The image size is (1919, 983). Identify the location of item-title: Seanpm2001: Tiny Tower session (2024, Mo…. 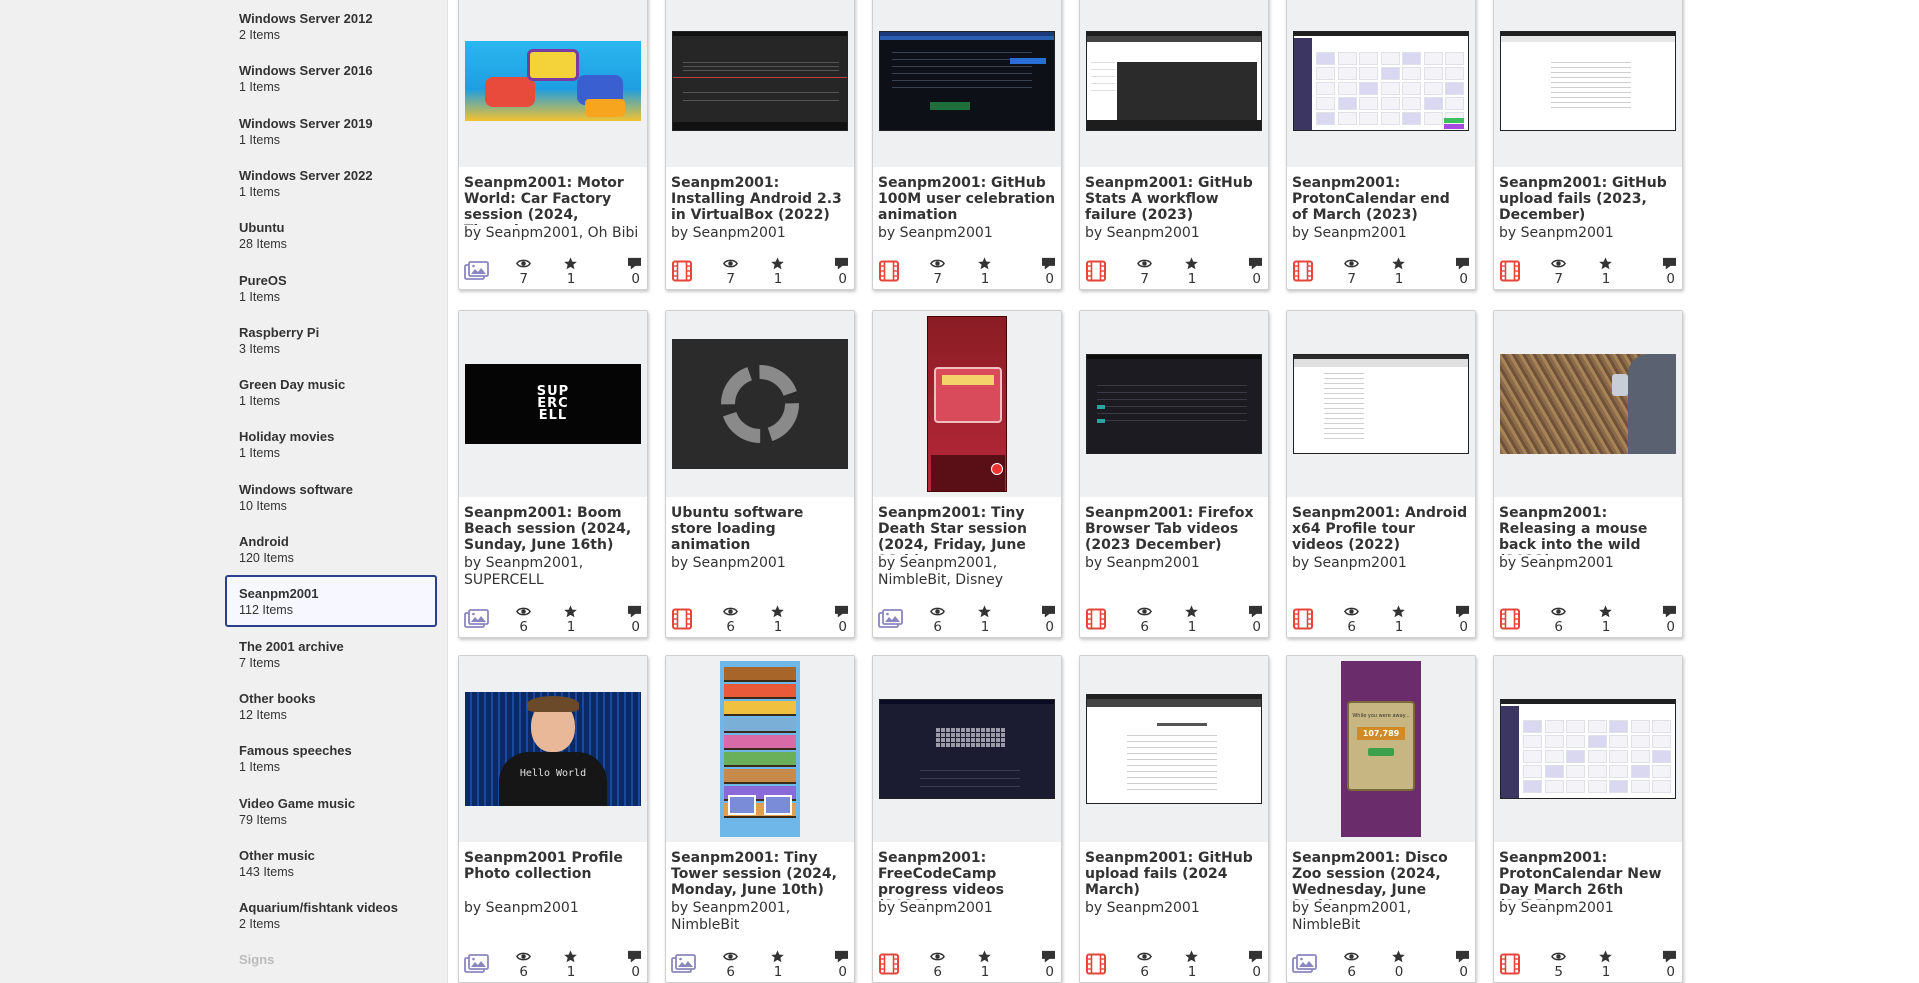
(760, 871).